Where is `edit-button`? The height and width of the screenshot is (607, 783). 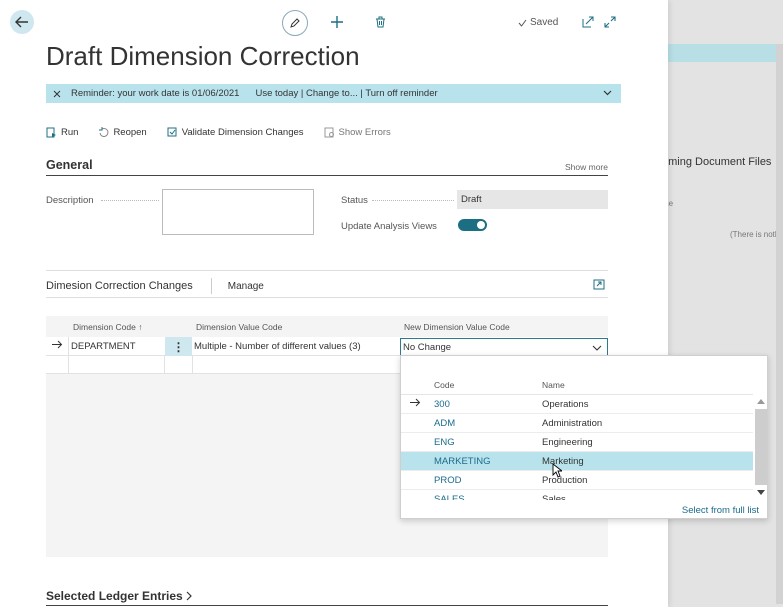
edit-button is located at coordinates (295, 23).